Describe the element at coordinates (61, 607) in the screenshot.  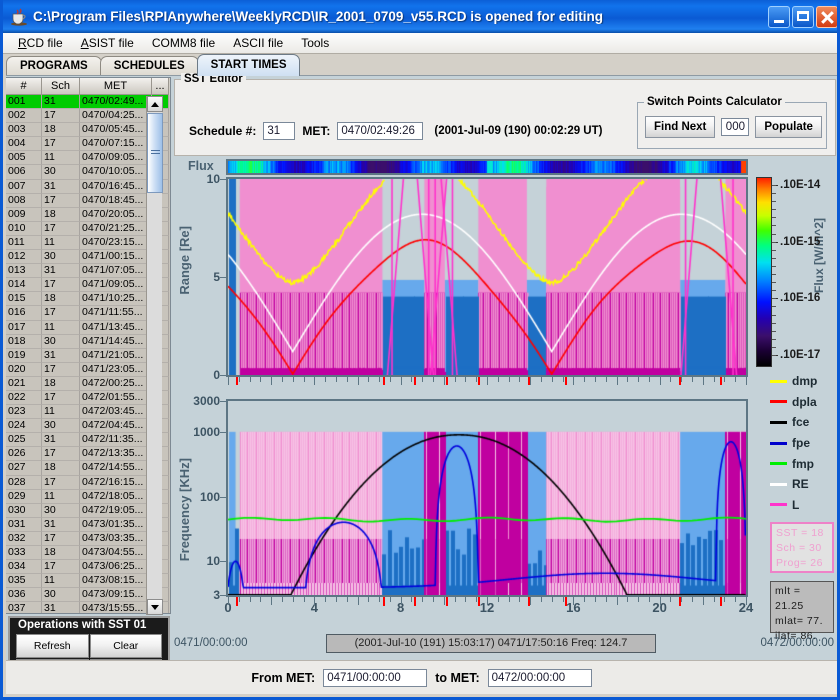
I see `cell-sch: 31` at that location.